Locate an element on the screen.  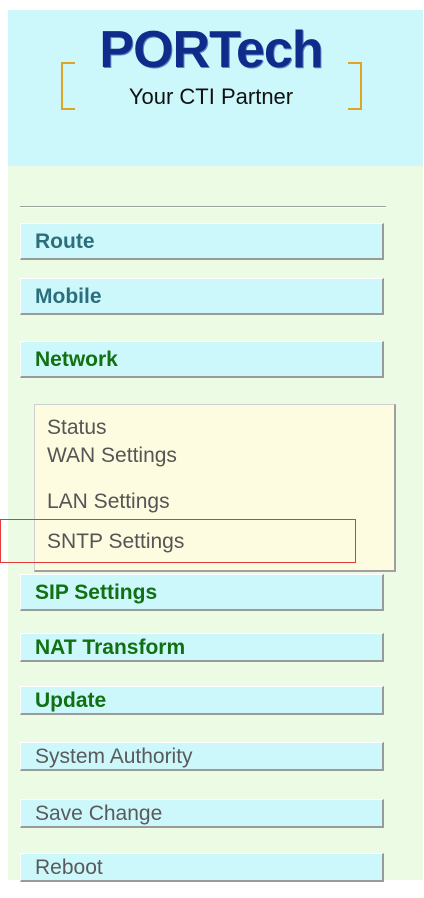
logo-subtitle: Your CTI Partner is located at coordinates (211, 96).